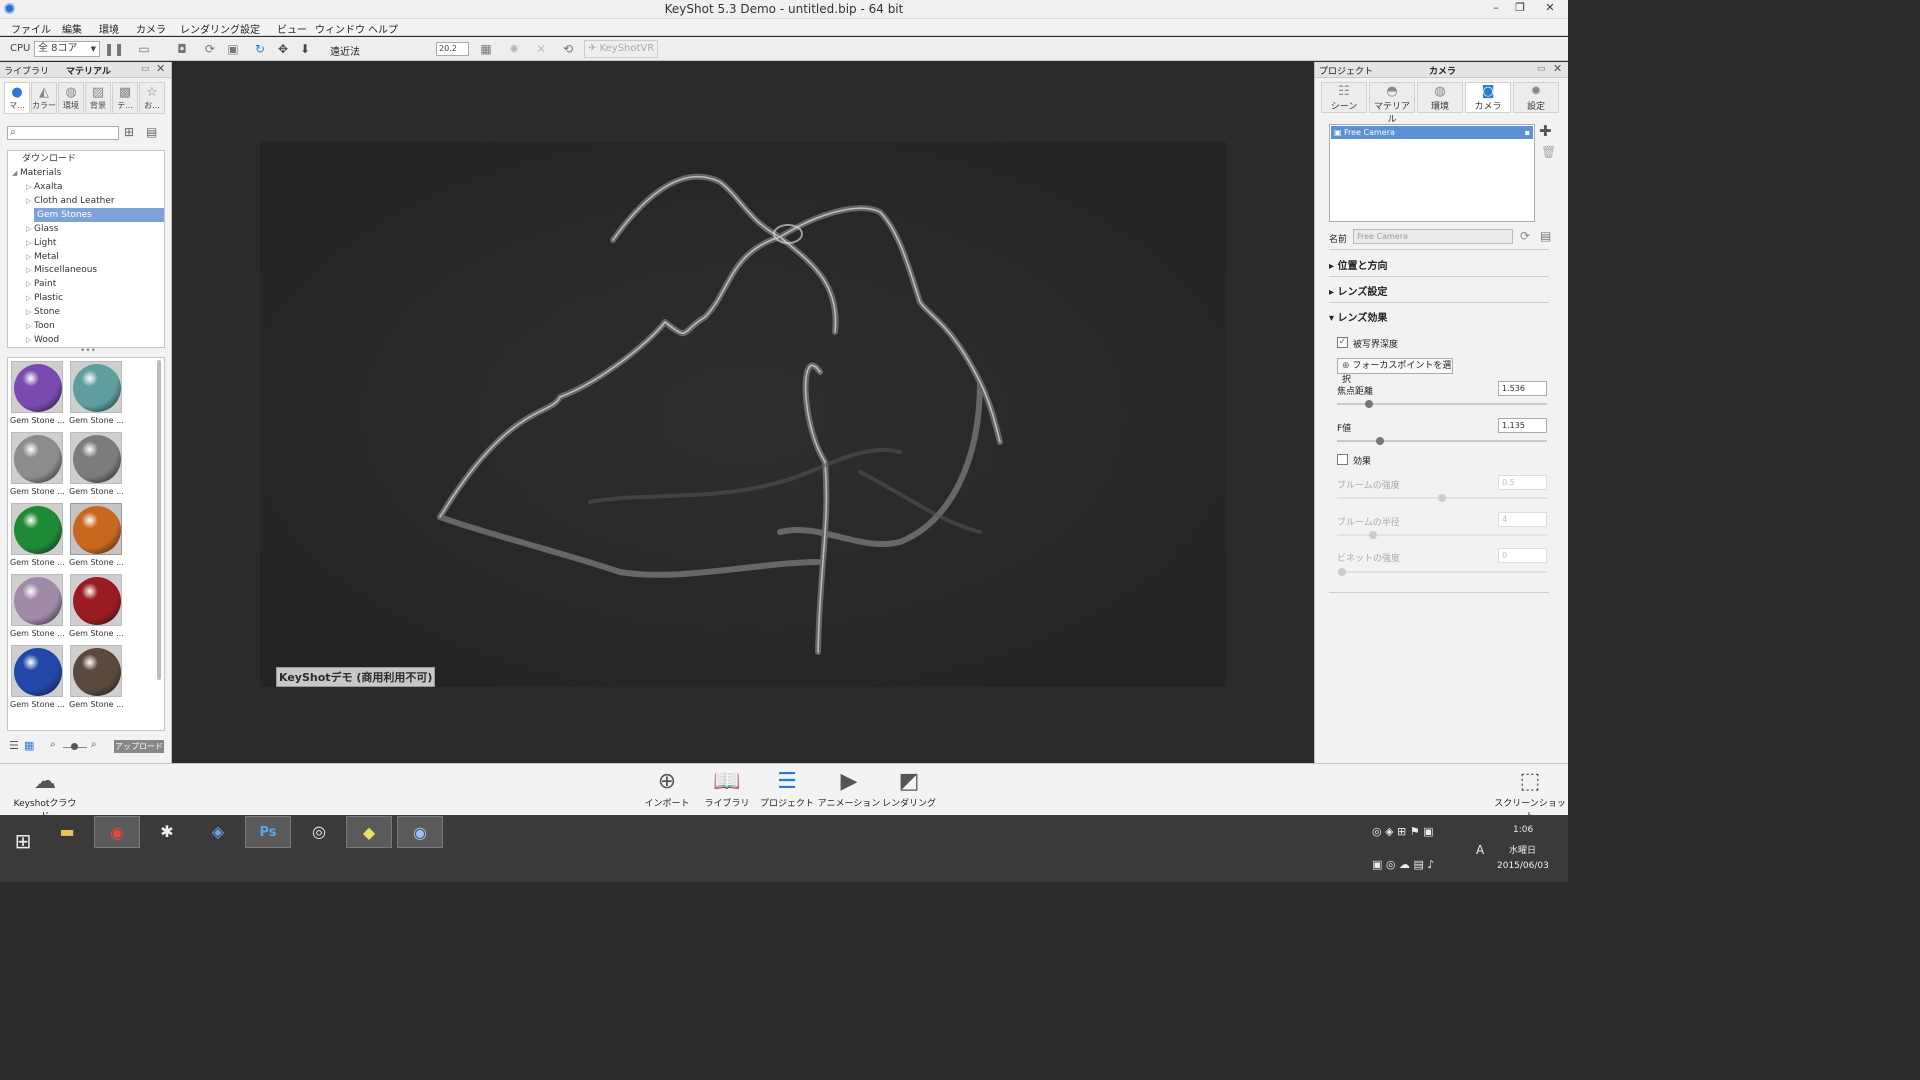 The height and width of the screenshot is (1080, 1920). Describe the element at coordinates (182, 49) in the screenshot. I see `screenshot-icon: ◘` at that location.